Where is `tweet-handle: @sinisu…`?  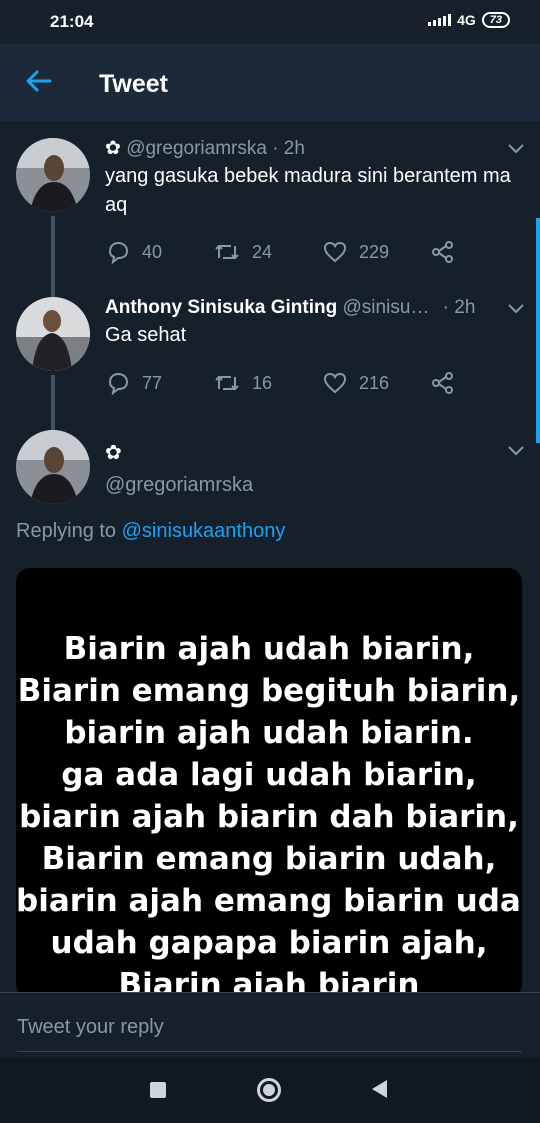
tweet-handle: @sinisu… is located at coordinates (386, 307).